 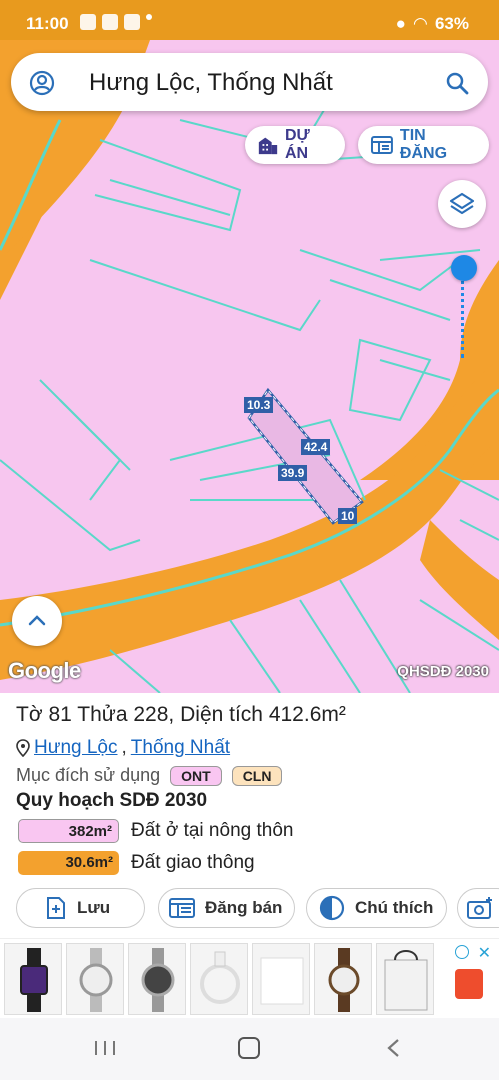 What do you see at coordinates (76, 748) in the screenshot?
I see `ward-link: Hưng Lộc` at bounding box center [76, 748].